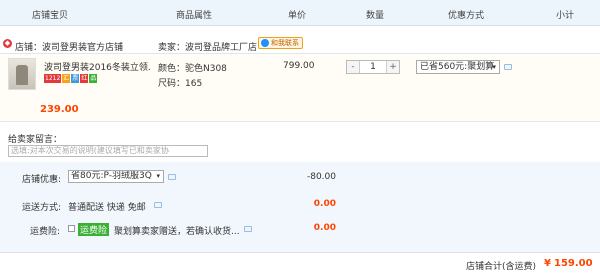 The width and height of the screenshot is (600, 274). Describe the element at coordinates (22, 74) in the screenshot. I see `product-thumbnail` at that location.